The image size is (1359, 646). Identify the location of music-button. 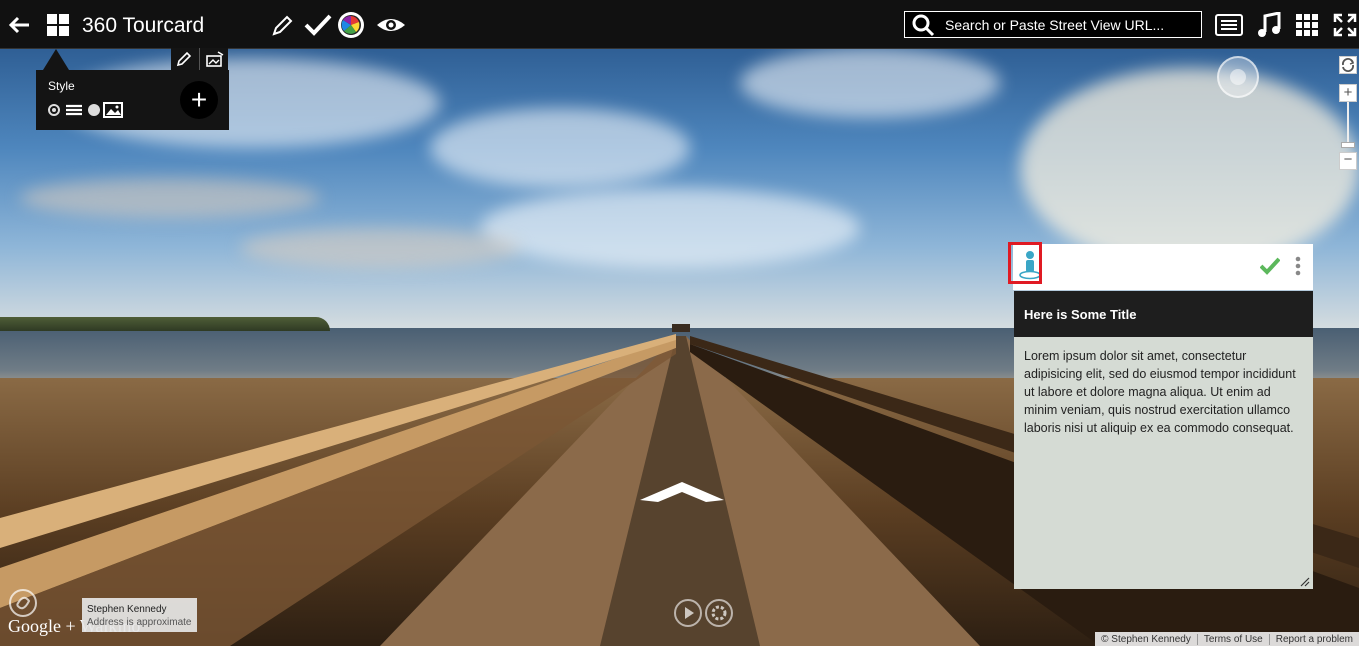
(1269, 25).